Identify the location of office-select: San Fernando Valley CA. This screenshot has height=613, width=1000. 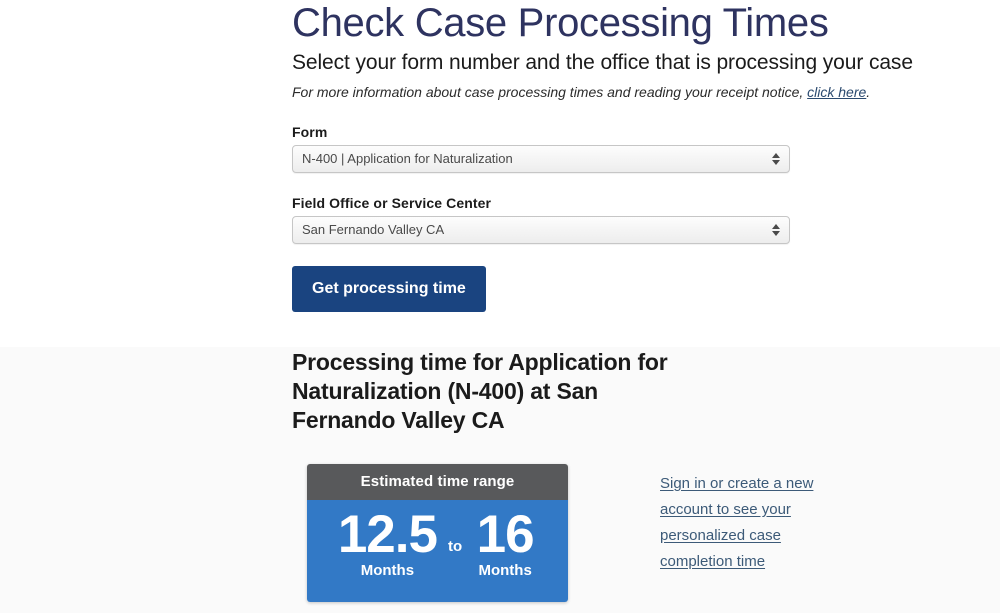
(541, 230).